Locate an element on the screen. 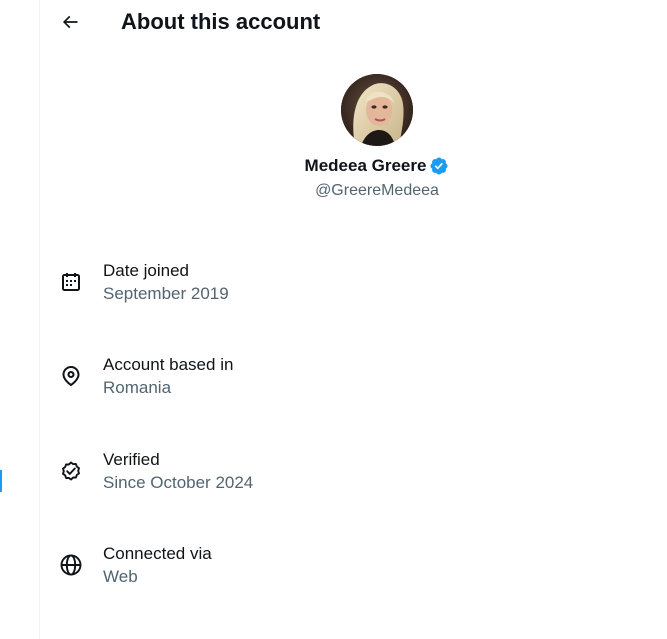 The image size is (667, 639). page-header: About this account is located at coordinates (354, 22).